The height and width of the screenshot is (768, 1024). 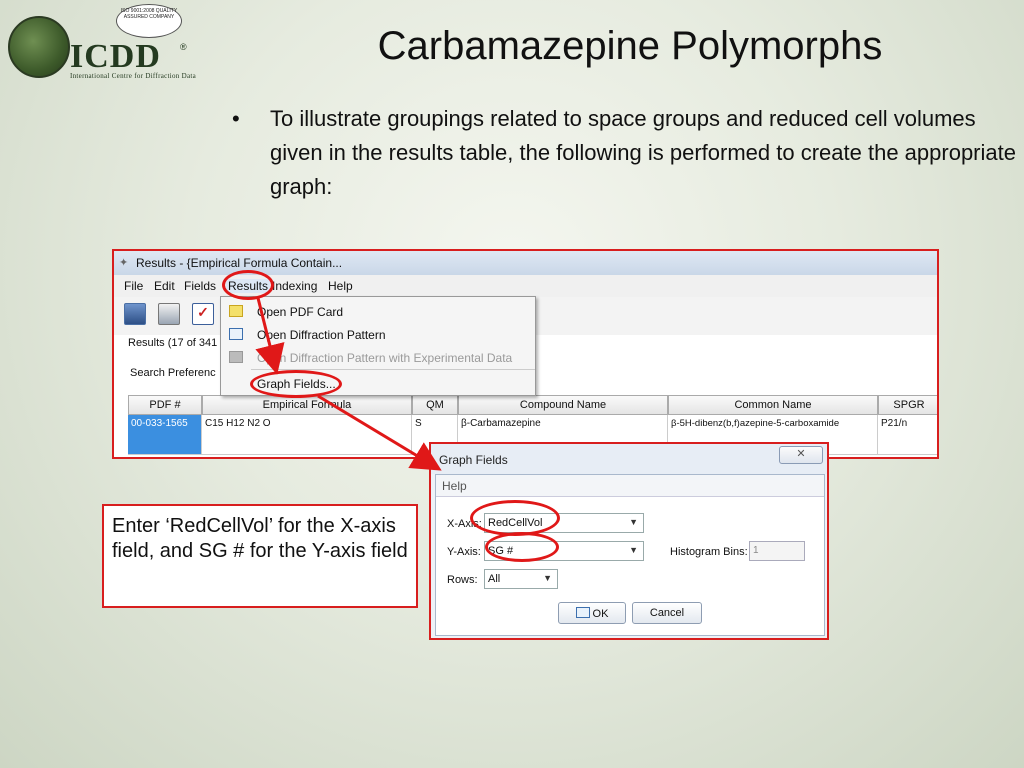 I want to click on arrow-graph-fields-to-dialog, so click(x=379, y=432).